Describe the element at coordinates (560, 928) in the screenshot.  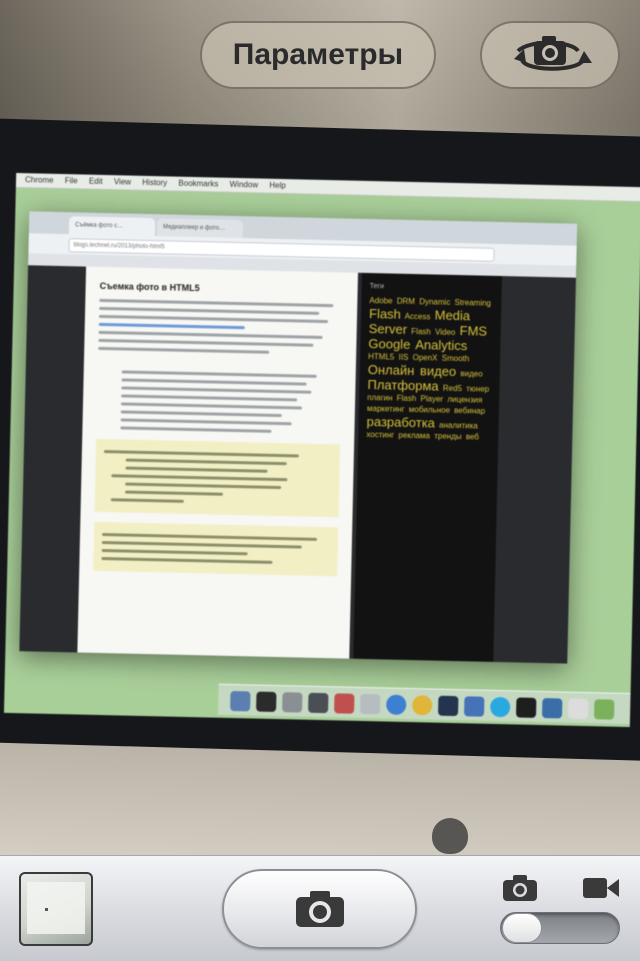
I see `photo-video-toggle` at that location.